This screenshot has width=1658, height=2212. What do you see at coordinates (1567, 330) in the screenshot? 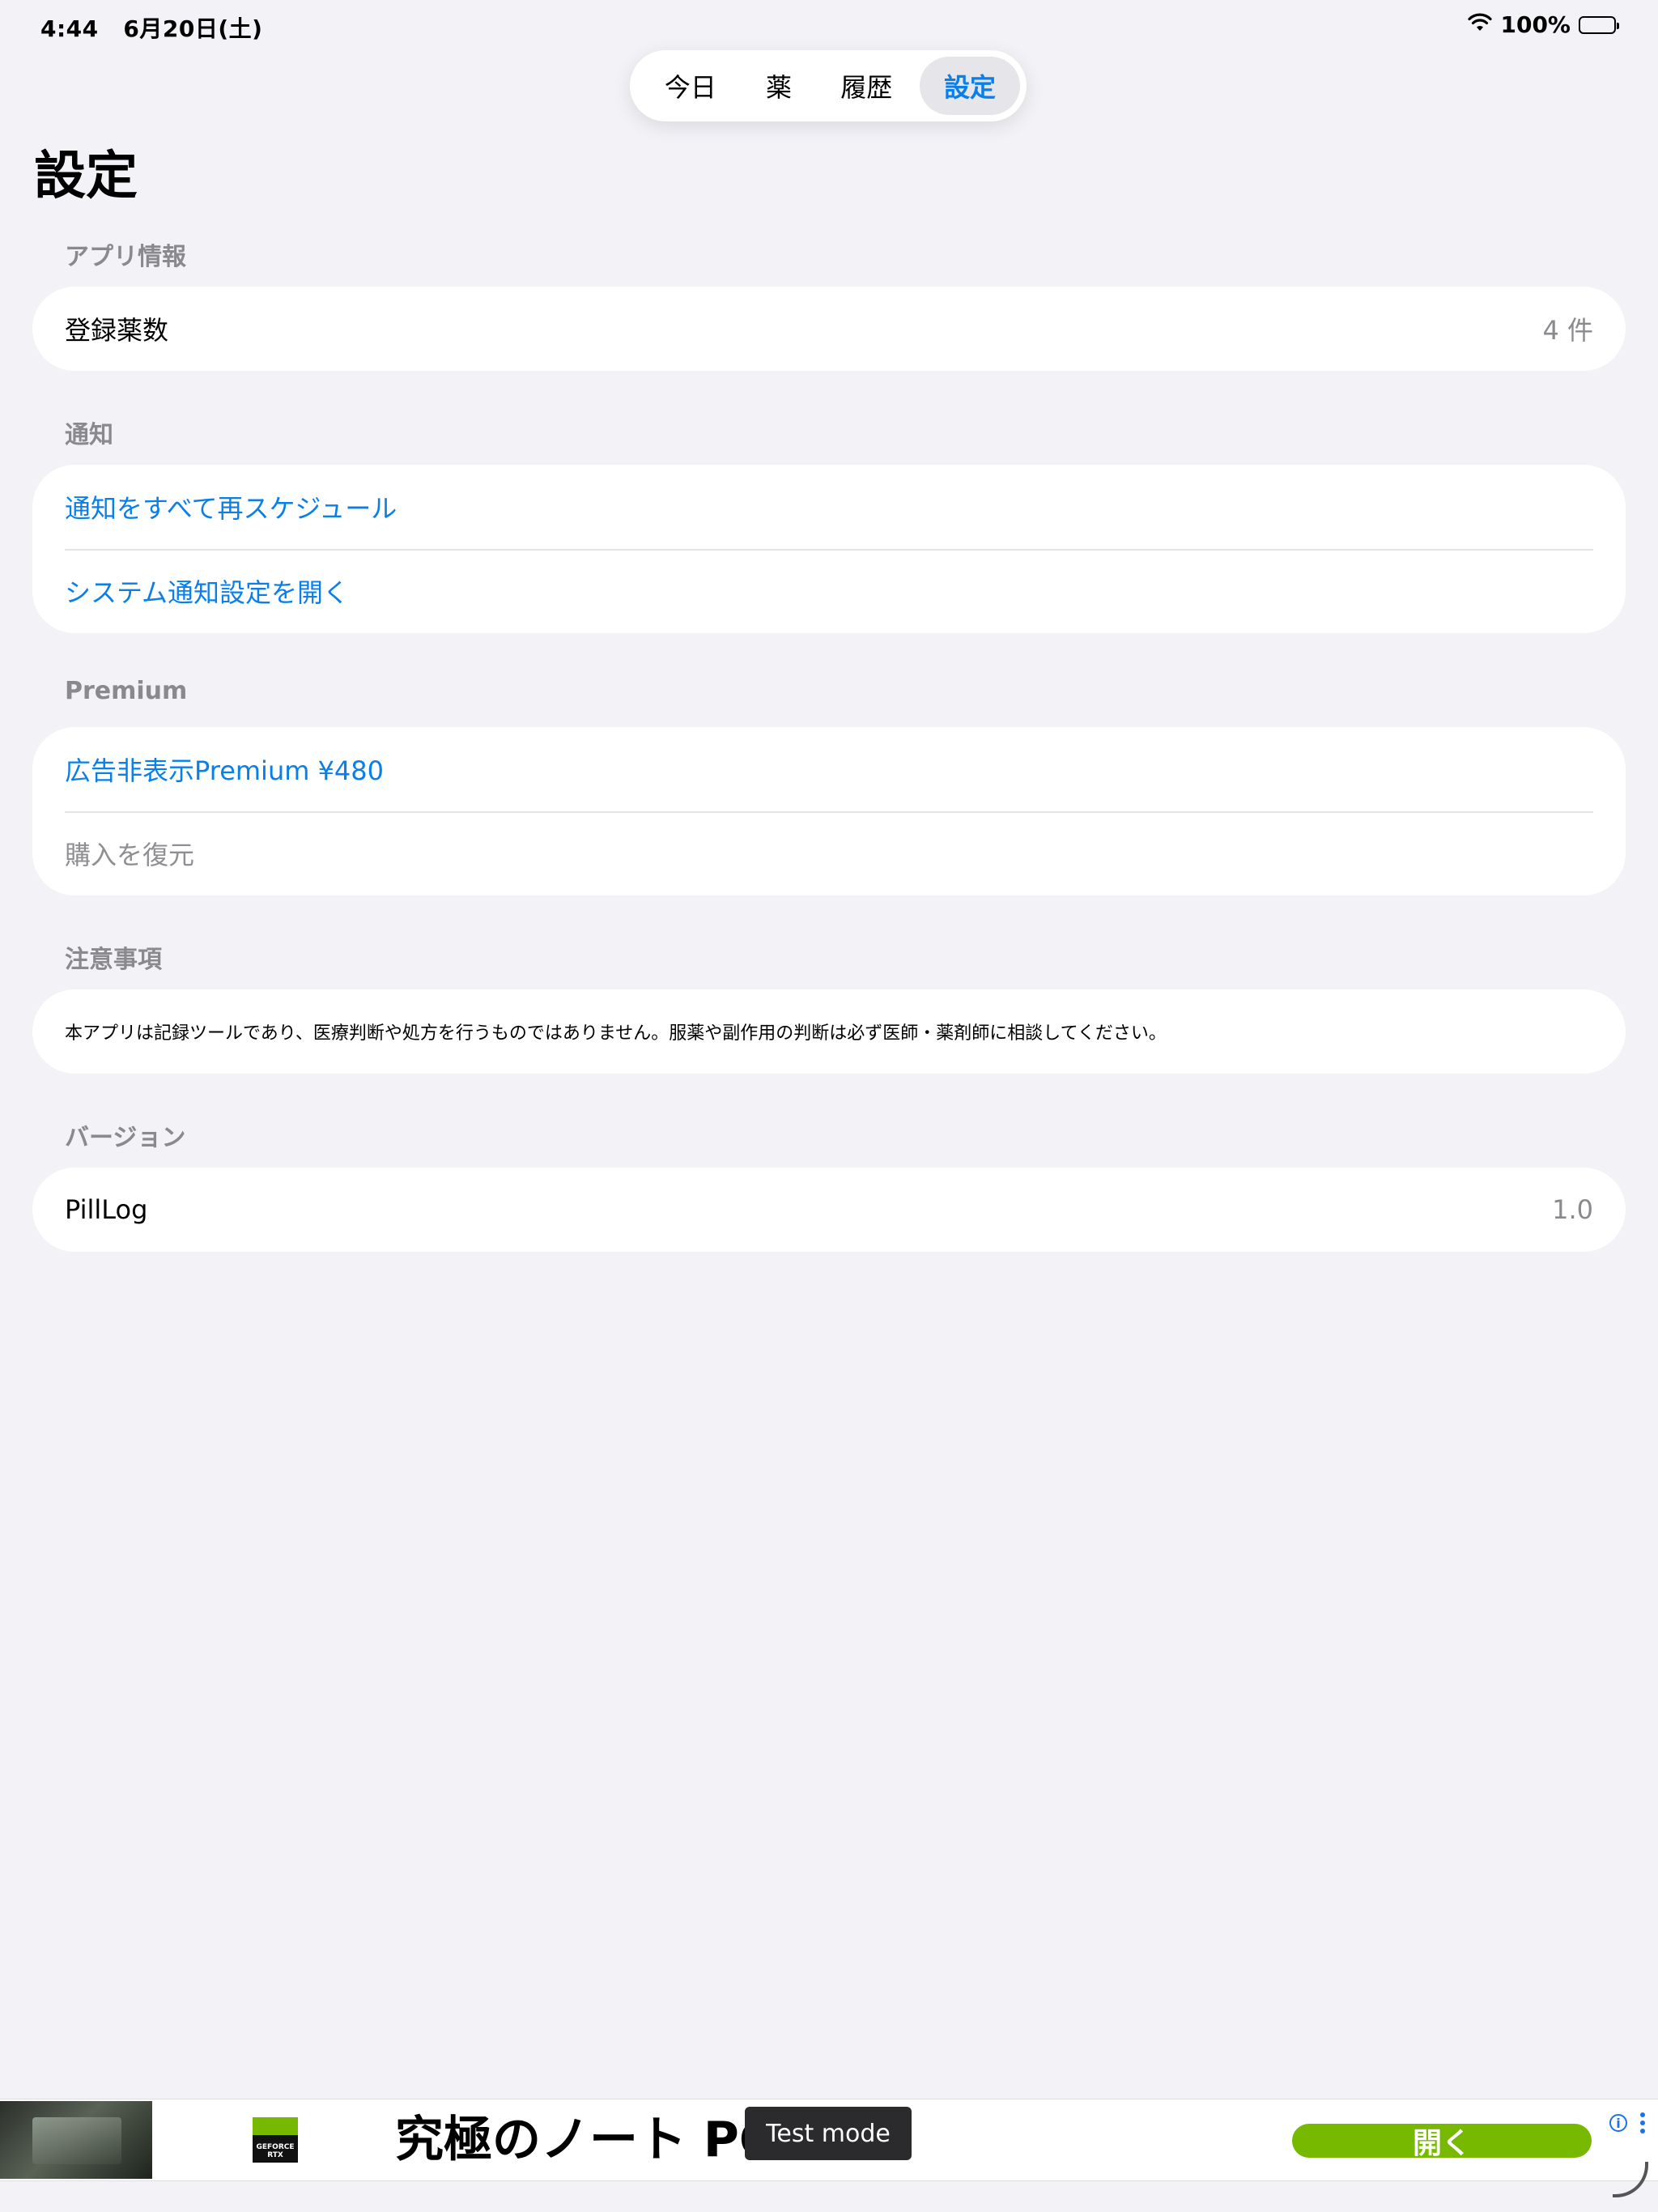
I see `registered-medicines-count: 4 件` at bounding box center [1567, 330].